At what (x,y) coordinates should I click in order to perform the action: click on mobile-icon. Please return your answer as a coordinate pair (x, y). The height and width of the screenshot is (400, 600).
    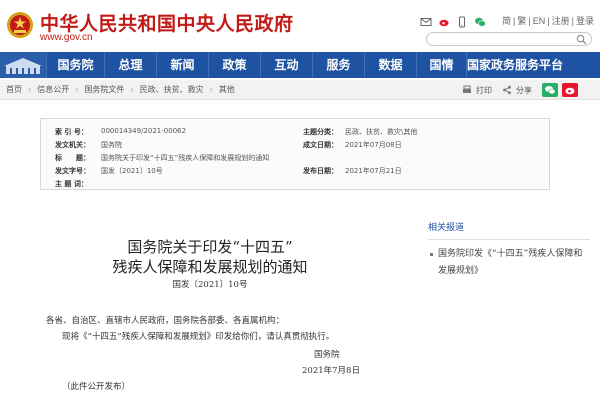
    Looking at the image, I should click on (462, 20).